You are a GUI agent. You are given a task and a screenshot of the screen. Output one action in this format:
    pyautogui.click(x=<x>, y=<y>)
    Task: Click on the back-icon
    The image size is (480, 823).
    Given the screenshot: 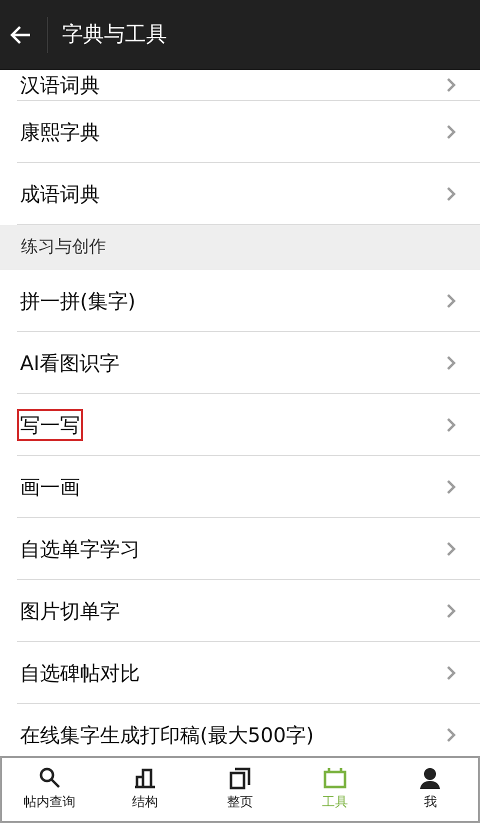 What is the action you would take?
    pyautogui.click(x=21, y=35)
    